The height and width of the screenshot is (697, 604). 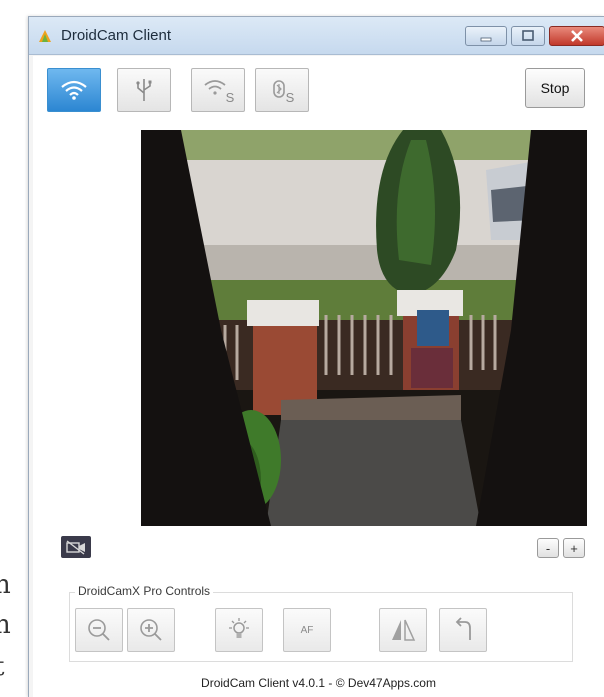 What do you see at coordinates (316, 36) in the screenshot?
I see `title-bar: DroidCam Client` at bounding box center [316, 36].